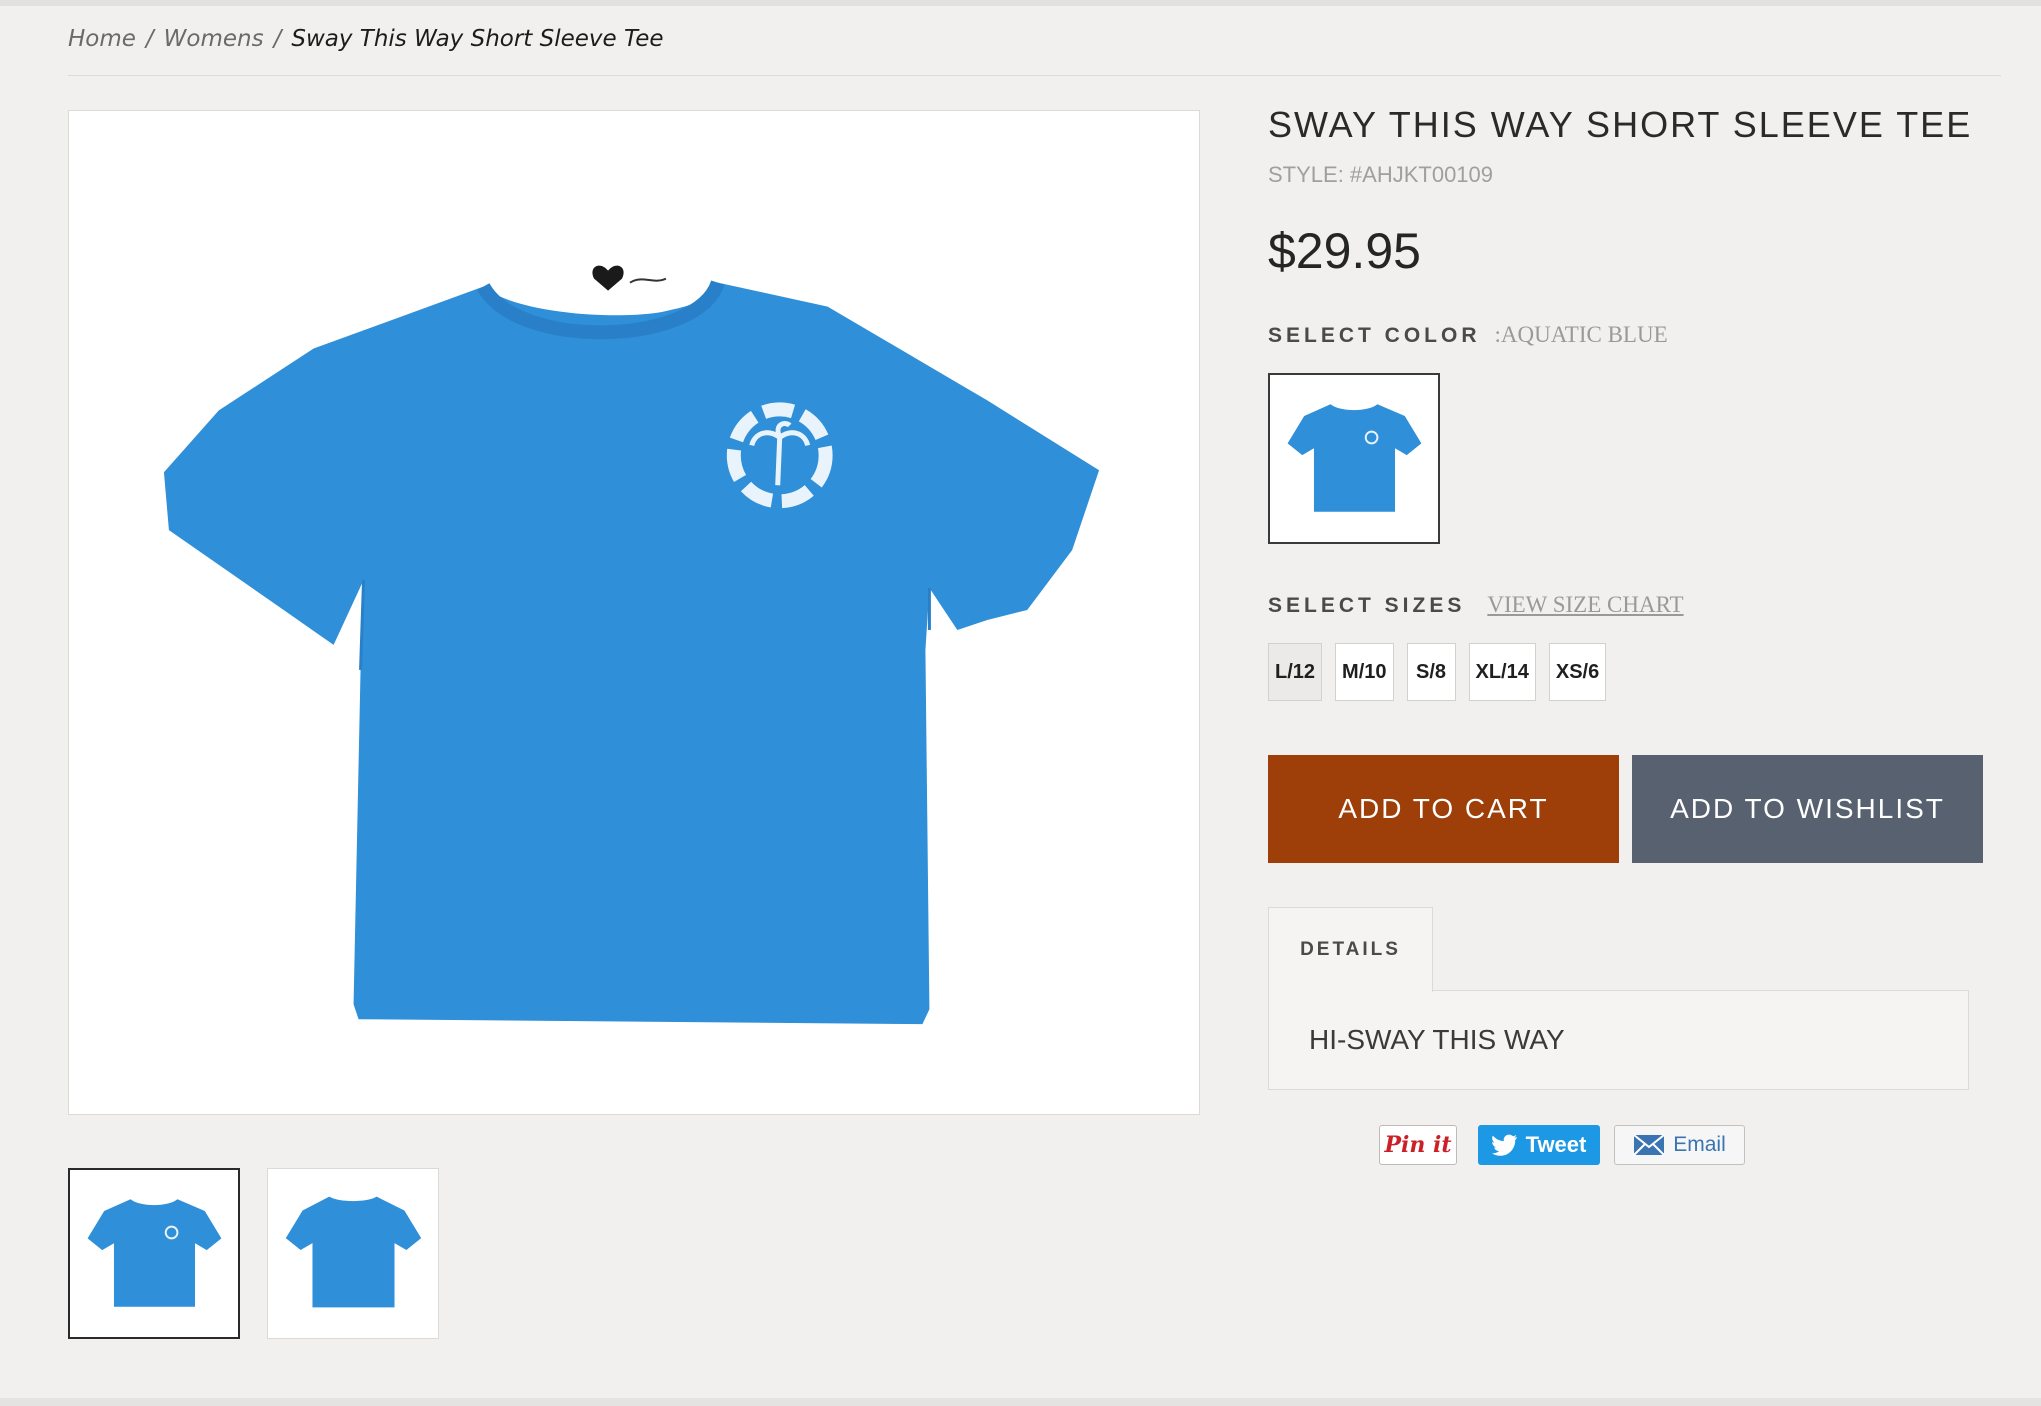 The height and width of the screenshot is (1406, 2041). What do you see at coordinates (1350, 949) in the screenshot?
I see `tab-details: DETAILS` at bounding box center [1350, 949].